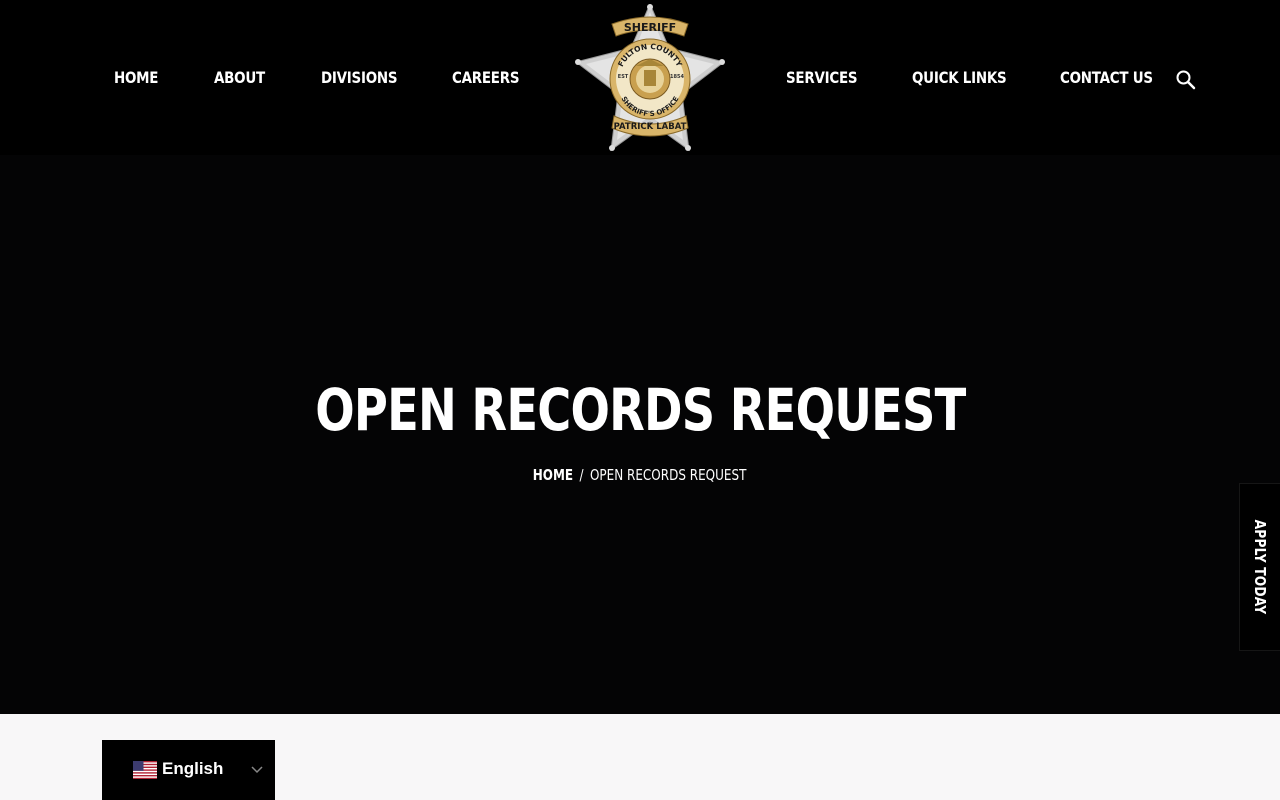 The height and width of the screenshot is (800, 1280). What do you see at coordinates (136, 77) in the screenshot?
I see `nav-home: HOME` at bounding box center [136, 77].